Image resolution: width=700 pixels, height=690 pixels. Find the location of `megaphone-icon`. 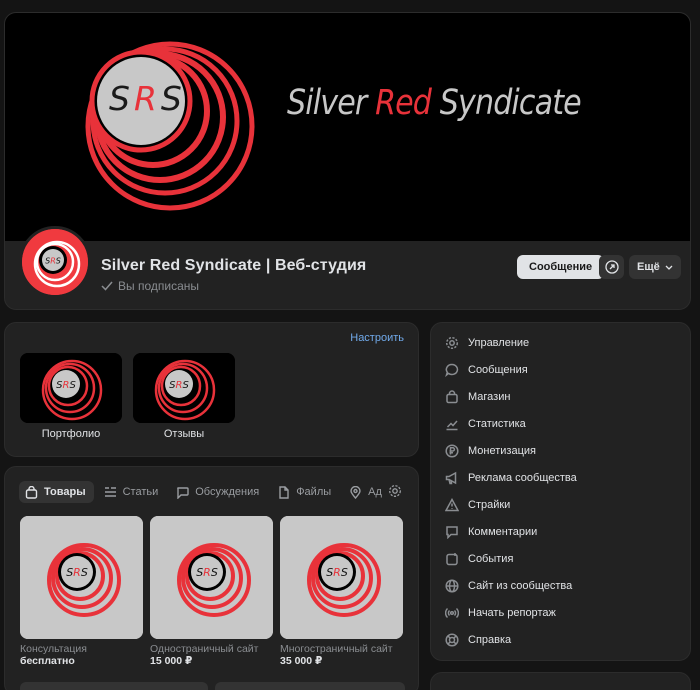

megaphone-icon is located at coordinates (451, 477).